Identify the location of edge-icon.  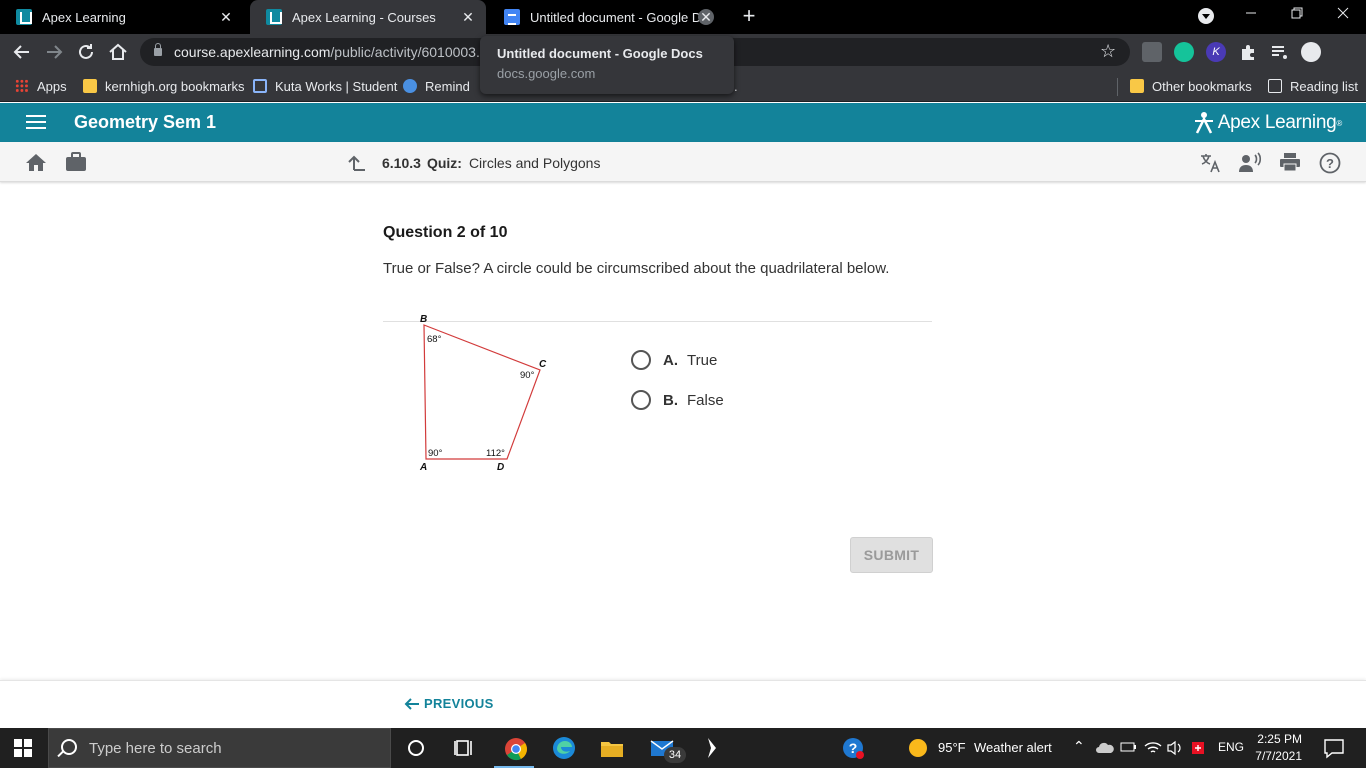
(564, 748).